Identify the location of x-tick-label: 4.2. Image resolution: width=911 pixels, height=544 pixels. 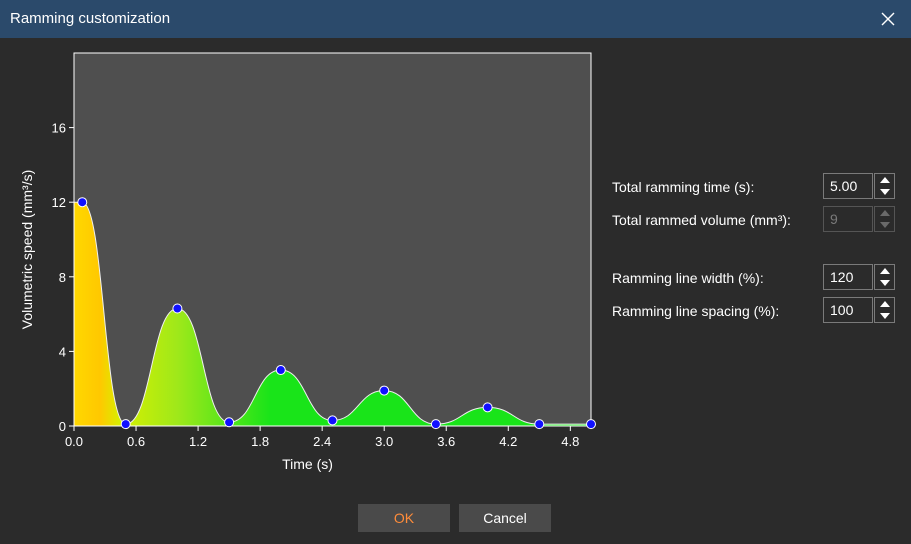
(508, 441).